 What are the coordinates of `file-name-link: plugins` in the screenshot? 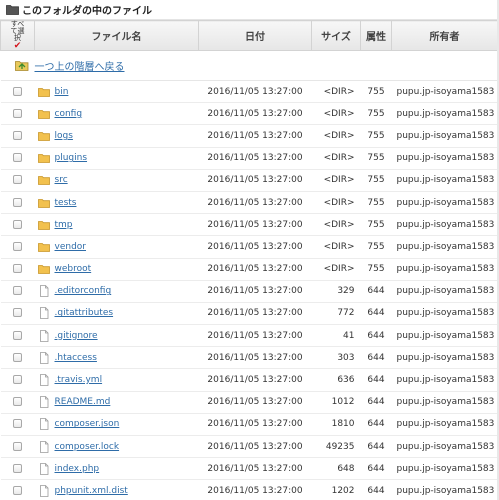 It's located at (71, 158).